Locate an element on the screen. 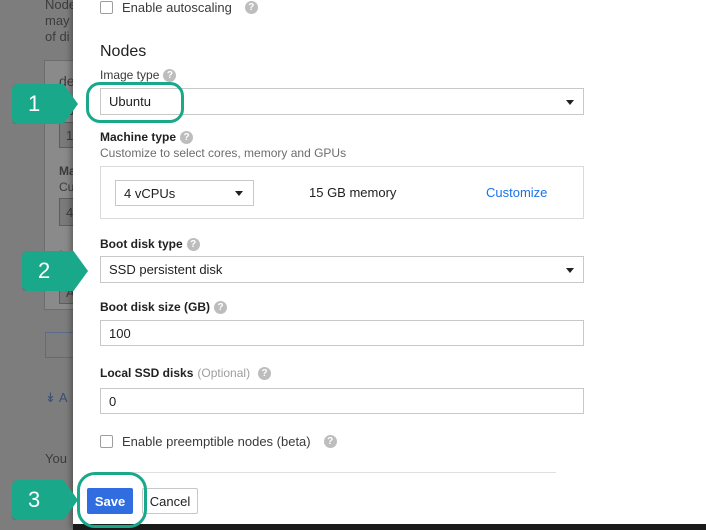 The height and width of the screenshot is (530, 706). chevron-double-down-icon: ↡ is located at coordinates (50, 397).